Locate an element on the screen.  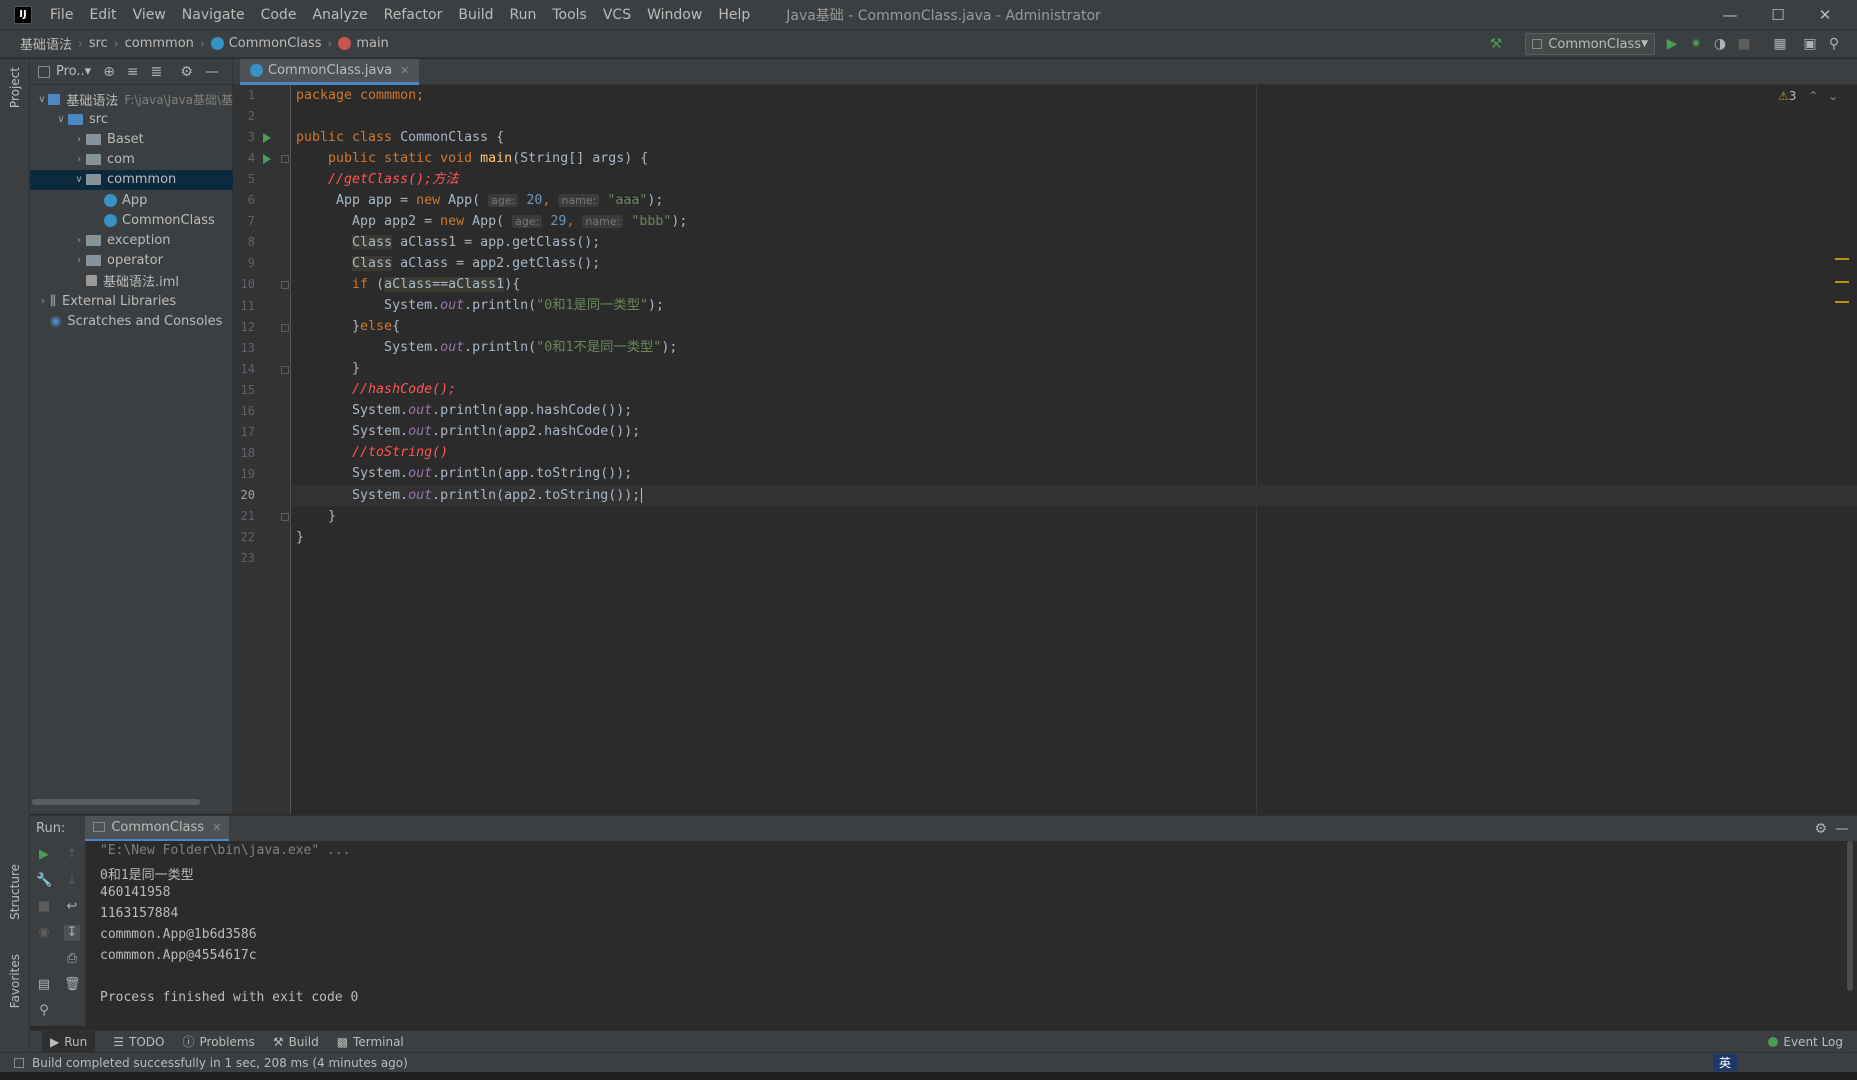
line-number: 14 is located at coordinates (244, 369).